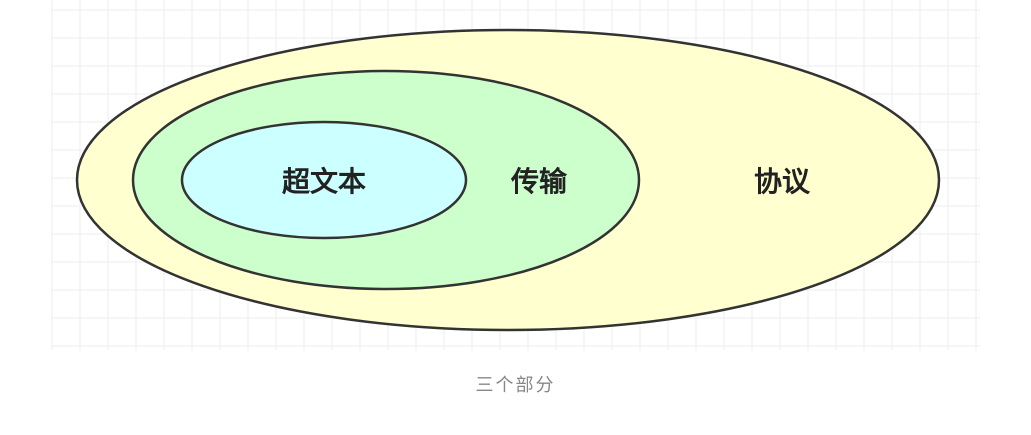 The image size is (1031, 435). I want to click on label-protocol: 协议, so click(782, 181).